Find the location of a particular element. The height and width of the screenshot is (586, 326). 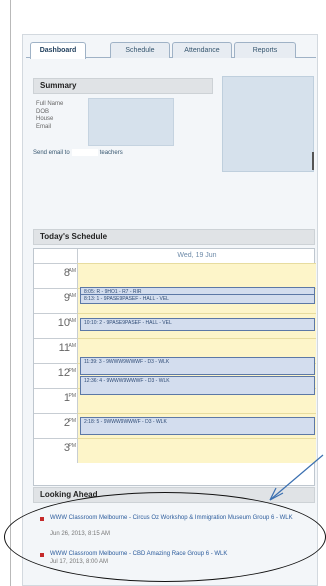

left-border-rule is located at coordinates (10, 293).